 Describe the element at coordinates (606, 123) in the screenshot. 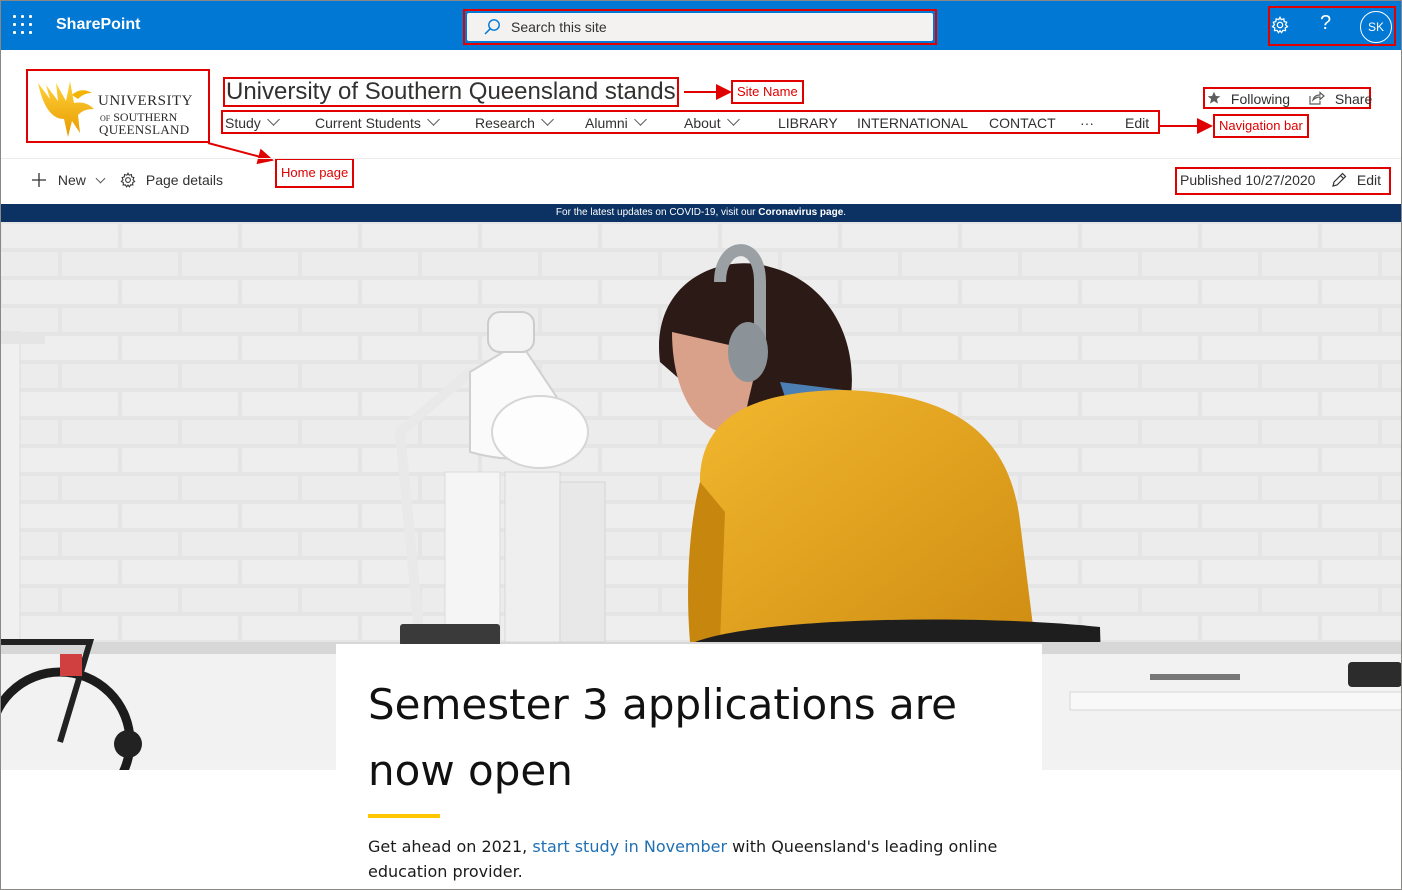

I see `nav-item-label: Alumni` at that location.